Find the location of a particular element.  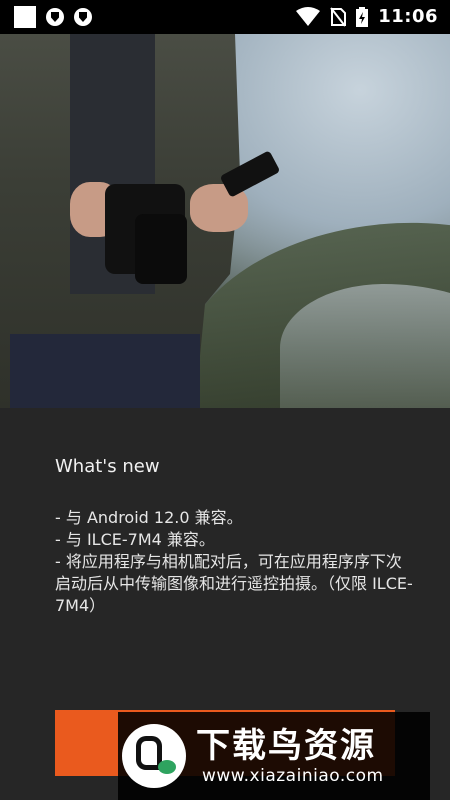

watermark-site-name: 下载鸟资源 is located at coordinates (286, 746).